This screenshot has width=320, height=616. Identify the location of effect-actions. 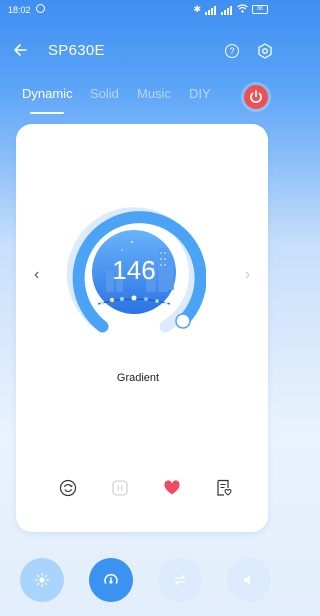
(138, 488).